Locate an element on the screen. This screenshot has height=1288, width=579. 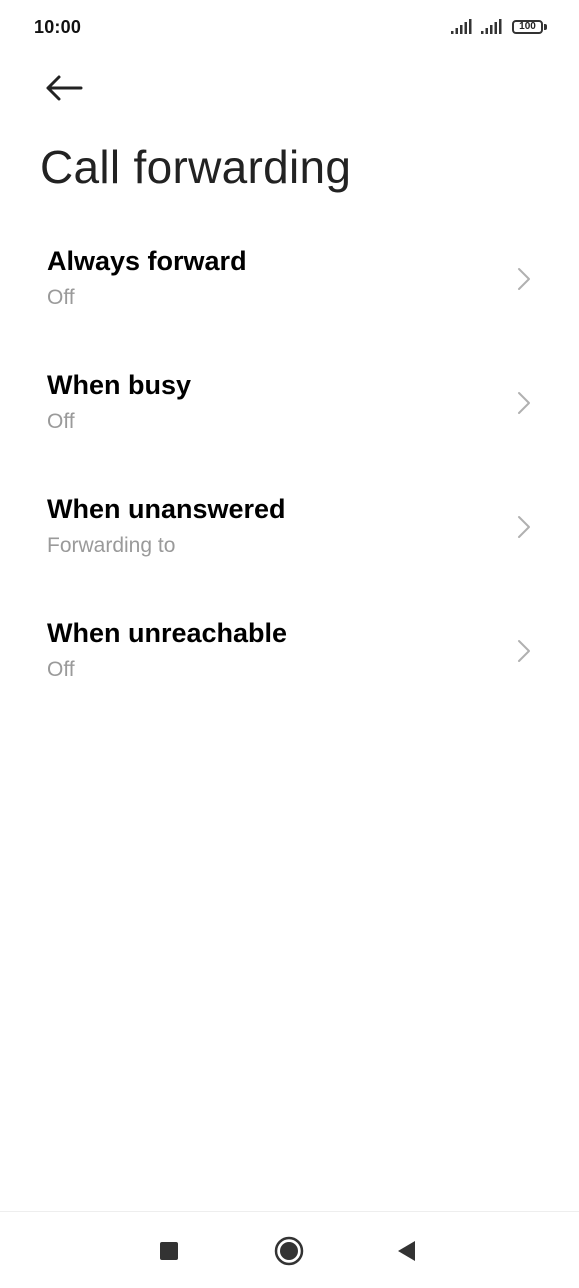
arrow-left-icon is located at coordinates (64, 88).